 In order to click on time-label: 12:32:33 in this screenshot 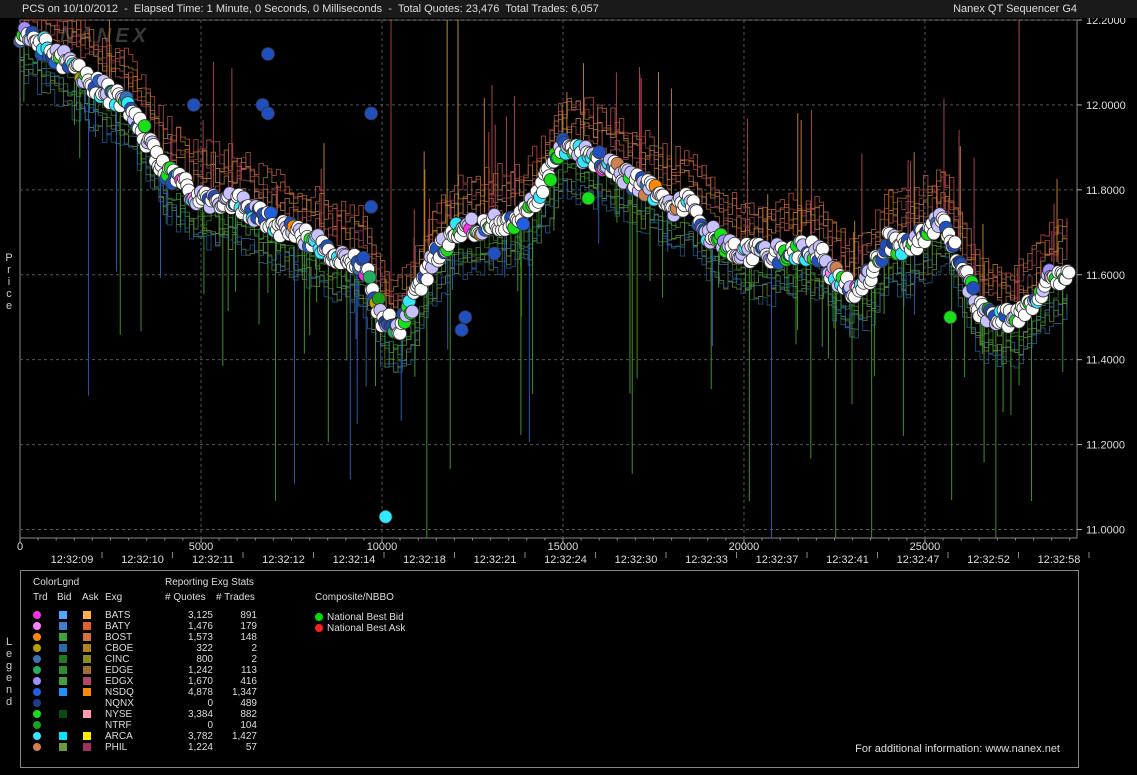, I will do `click(706, 560)`.